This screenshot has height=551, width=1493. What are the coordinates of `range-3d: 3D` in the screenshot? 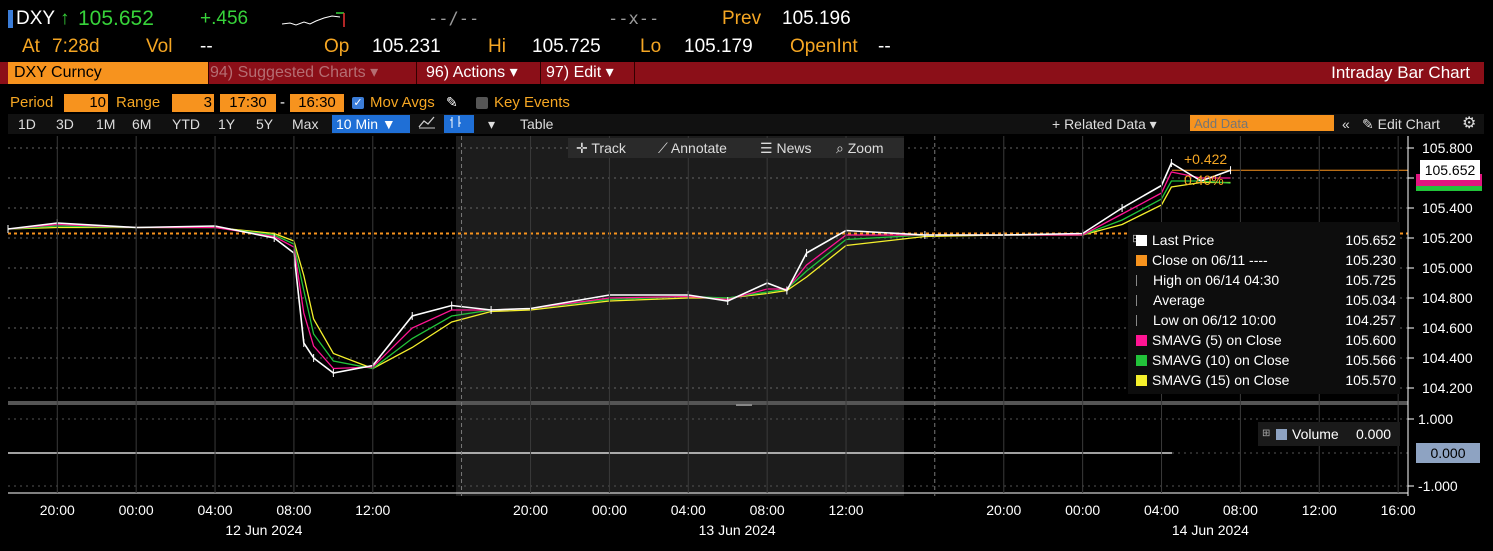 It's located at (65, 124).